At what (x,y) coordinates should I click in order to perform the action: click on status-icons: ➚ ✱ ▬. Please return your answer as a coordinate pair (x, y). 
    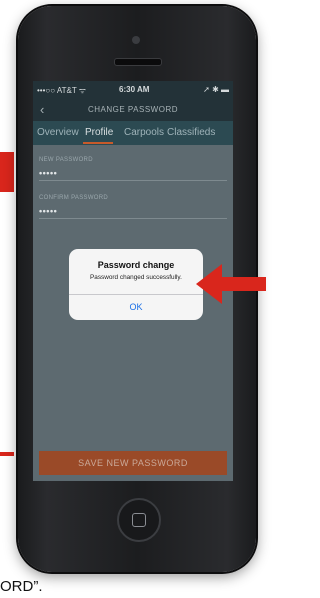
    Looking at the image, I should click on (216, 89).